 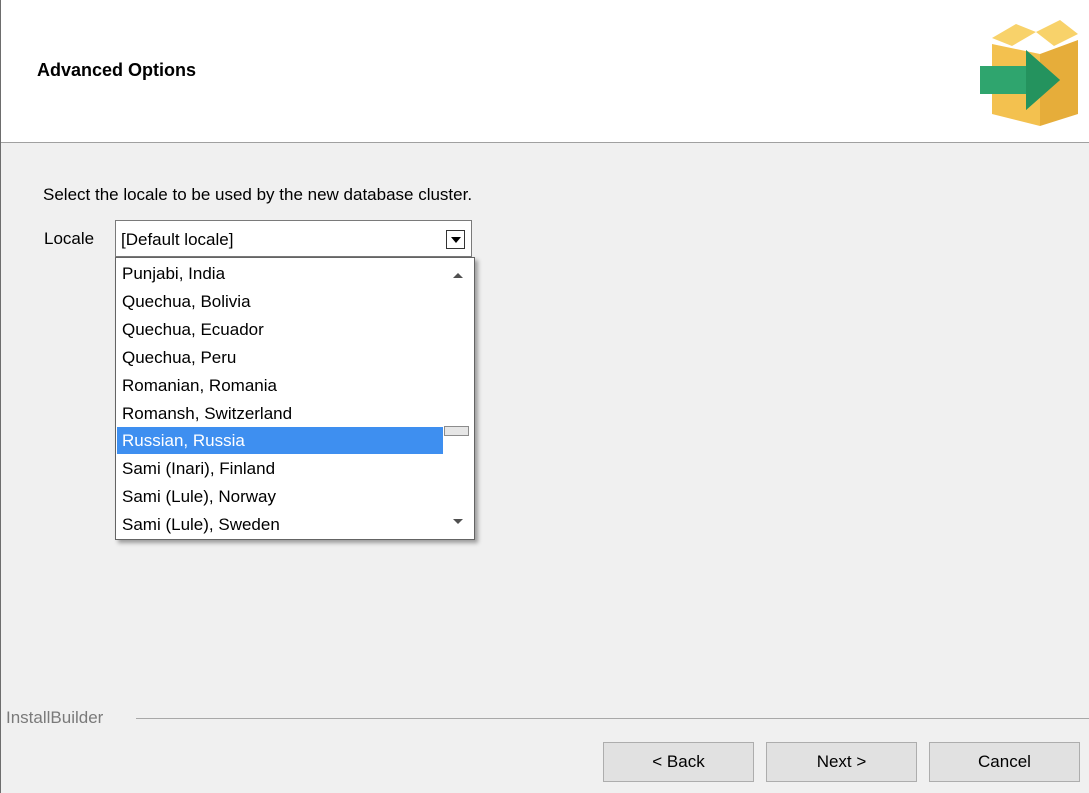 What do you see at coordinates (280, 385) in the screenshot?
I see `list-item: Romanian, Romania` at bounding box center [280, 385].